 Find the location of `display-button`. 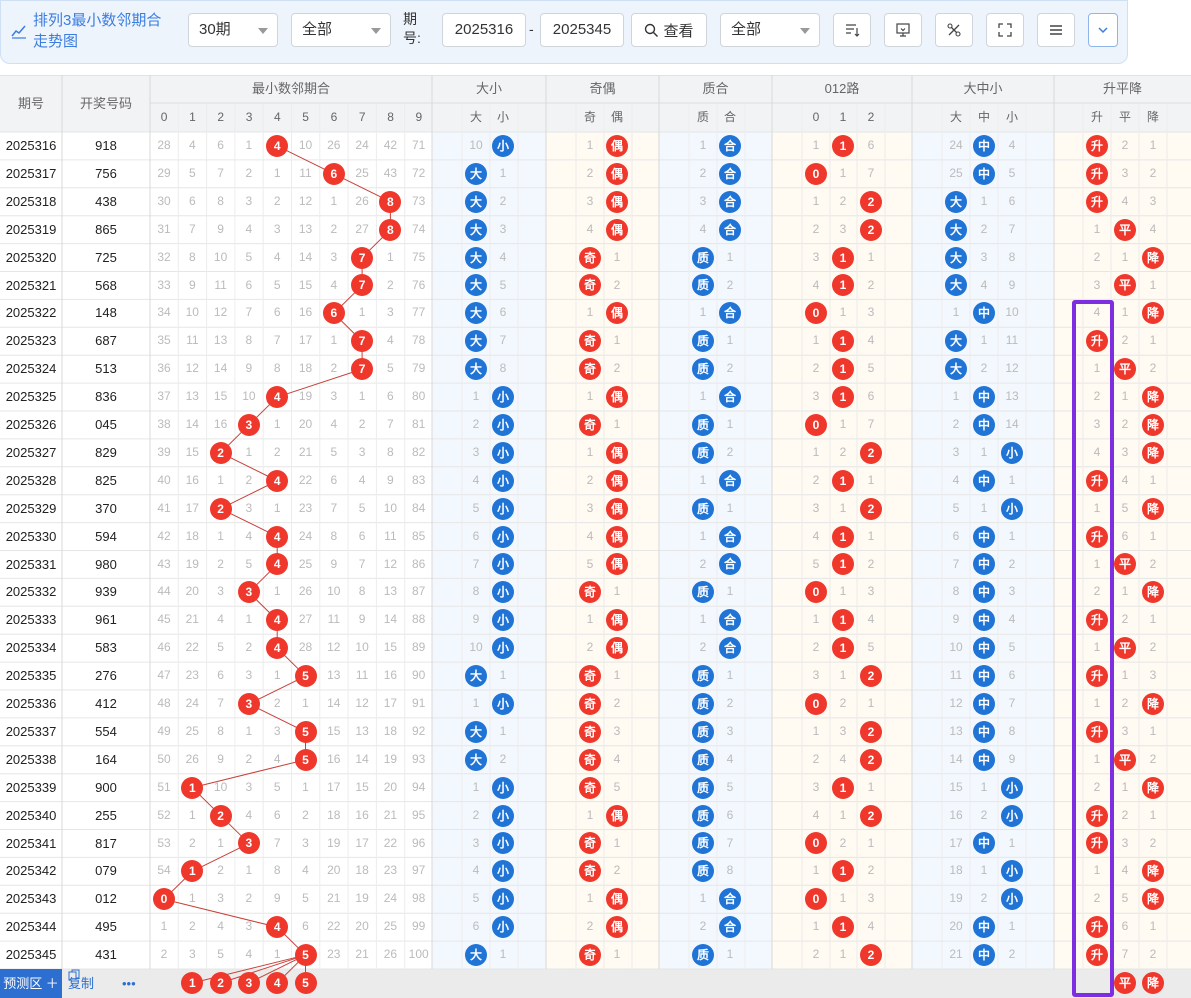

display-button is located at coordinates (903, 30).